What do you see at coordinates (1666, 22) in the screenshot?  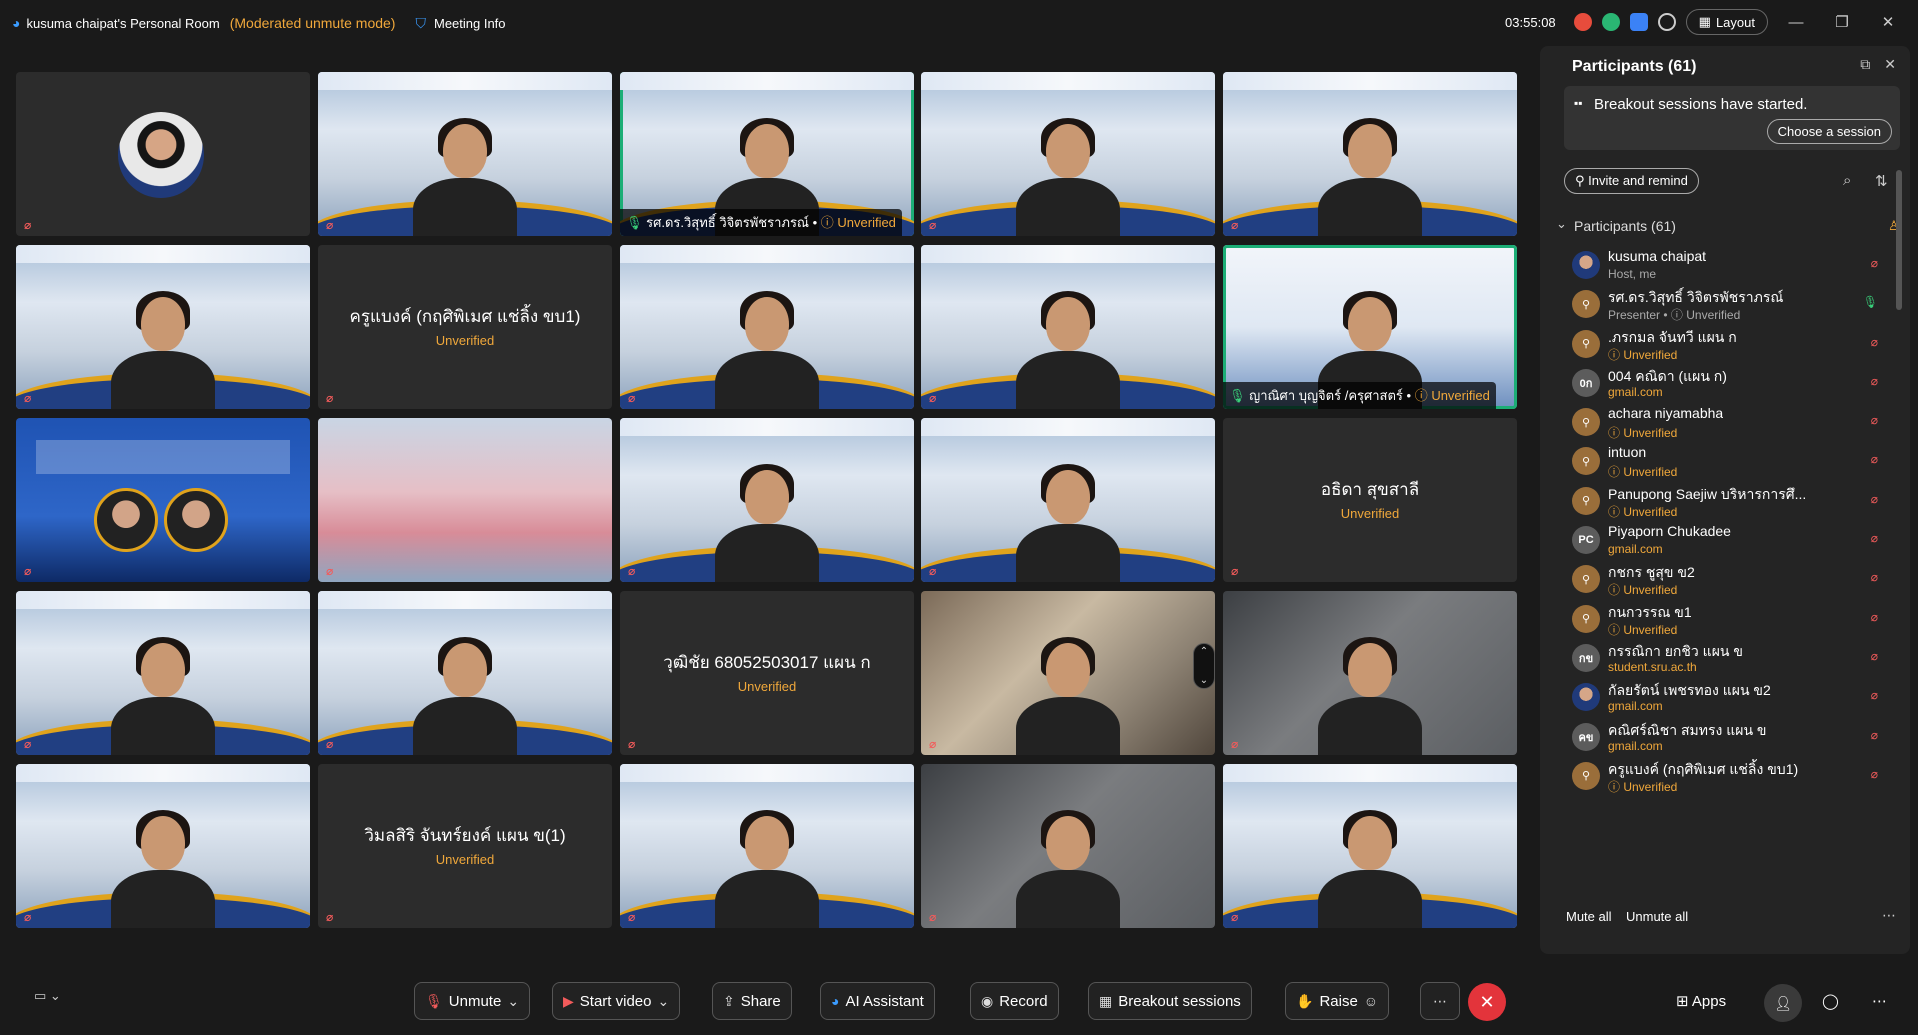 I see `zoom-icon` at bounding box center [1666, 22].